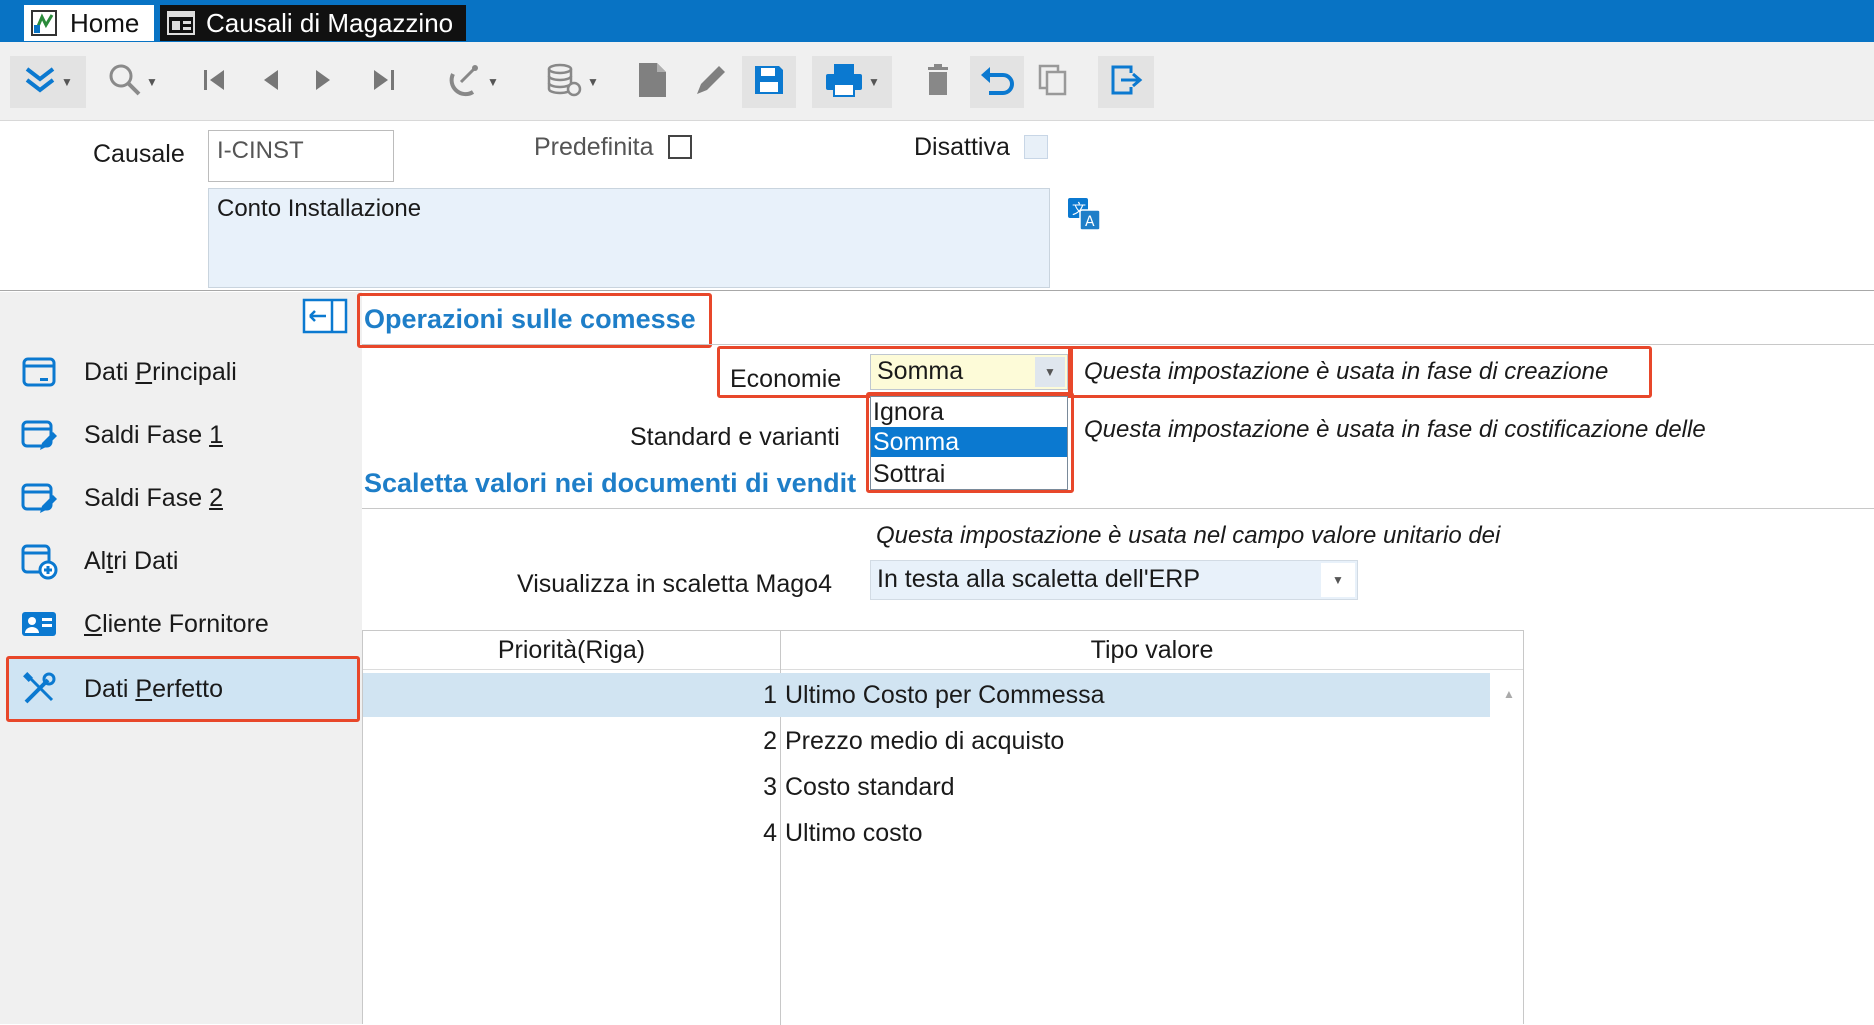 The image size is (1874, 1025). I want to click on table-row: 4 Ultimo costo, so click(926, 833).